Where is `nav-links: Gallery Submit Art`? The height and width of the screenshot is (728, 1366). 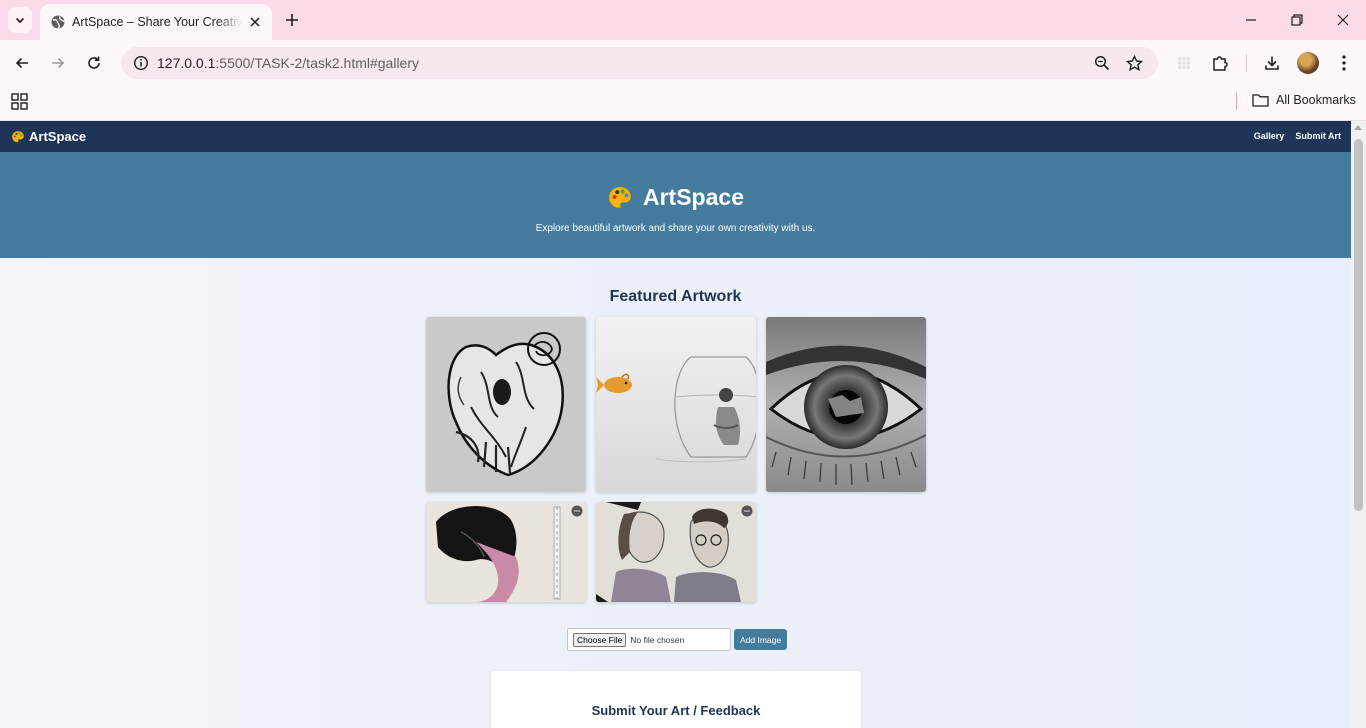
nav-links: Gallery Submit Art is located at coordinates (1297, 136).